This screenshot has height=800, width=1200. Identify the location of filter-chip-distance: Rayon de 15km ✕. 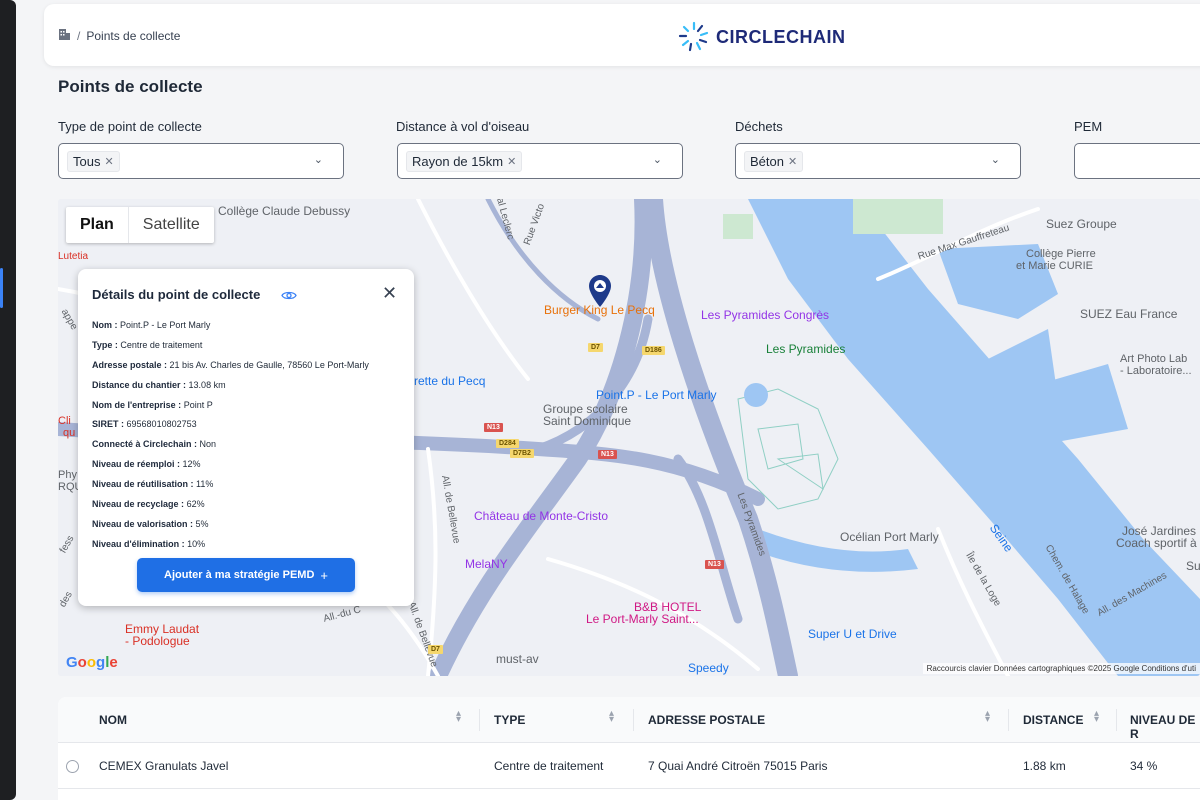
(464, 161).